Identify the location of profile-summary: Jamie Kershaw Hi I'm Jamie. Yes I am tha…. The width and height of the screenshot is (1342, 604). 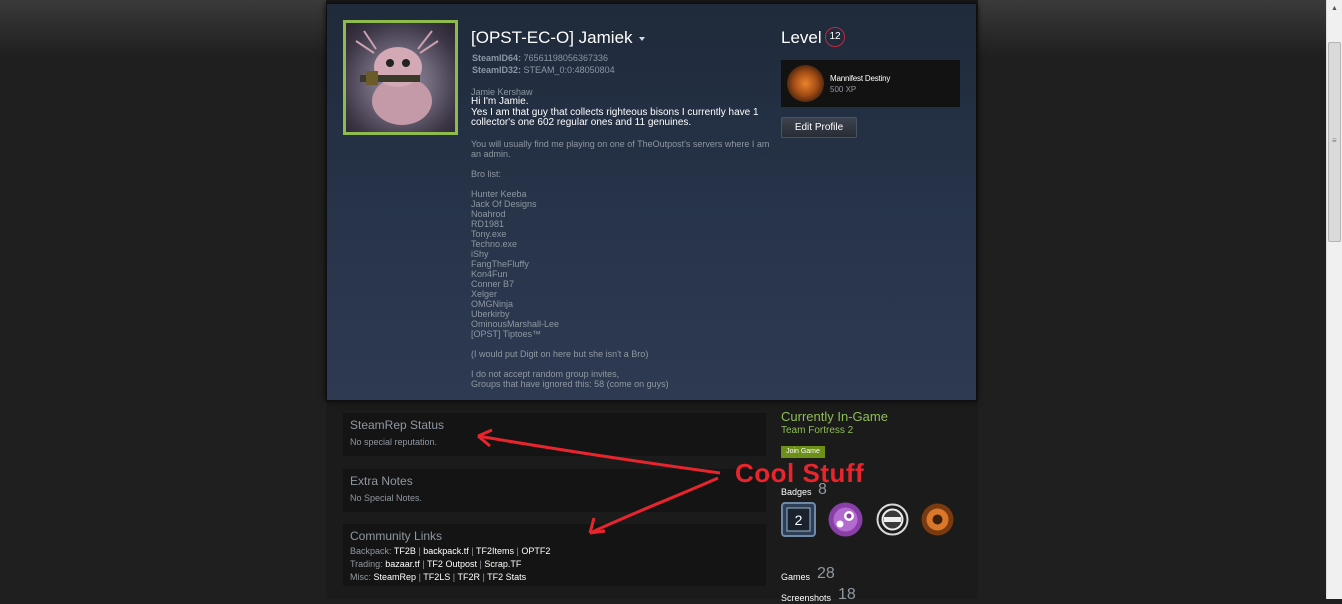
(621, 238).